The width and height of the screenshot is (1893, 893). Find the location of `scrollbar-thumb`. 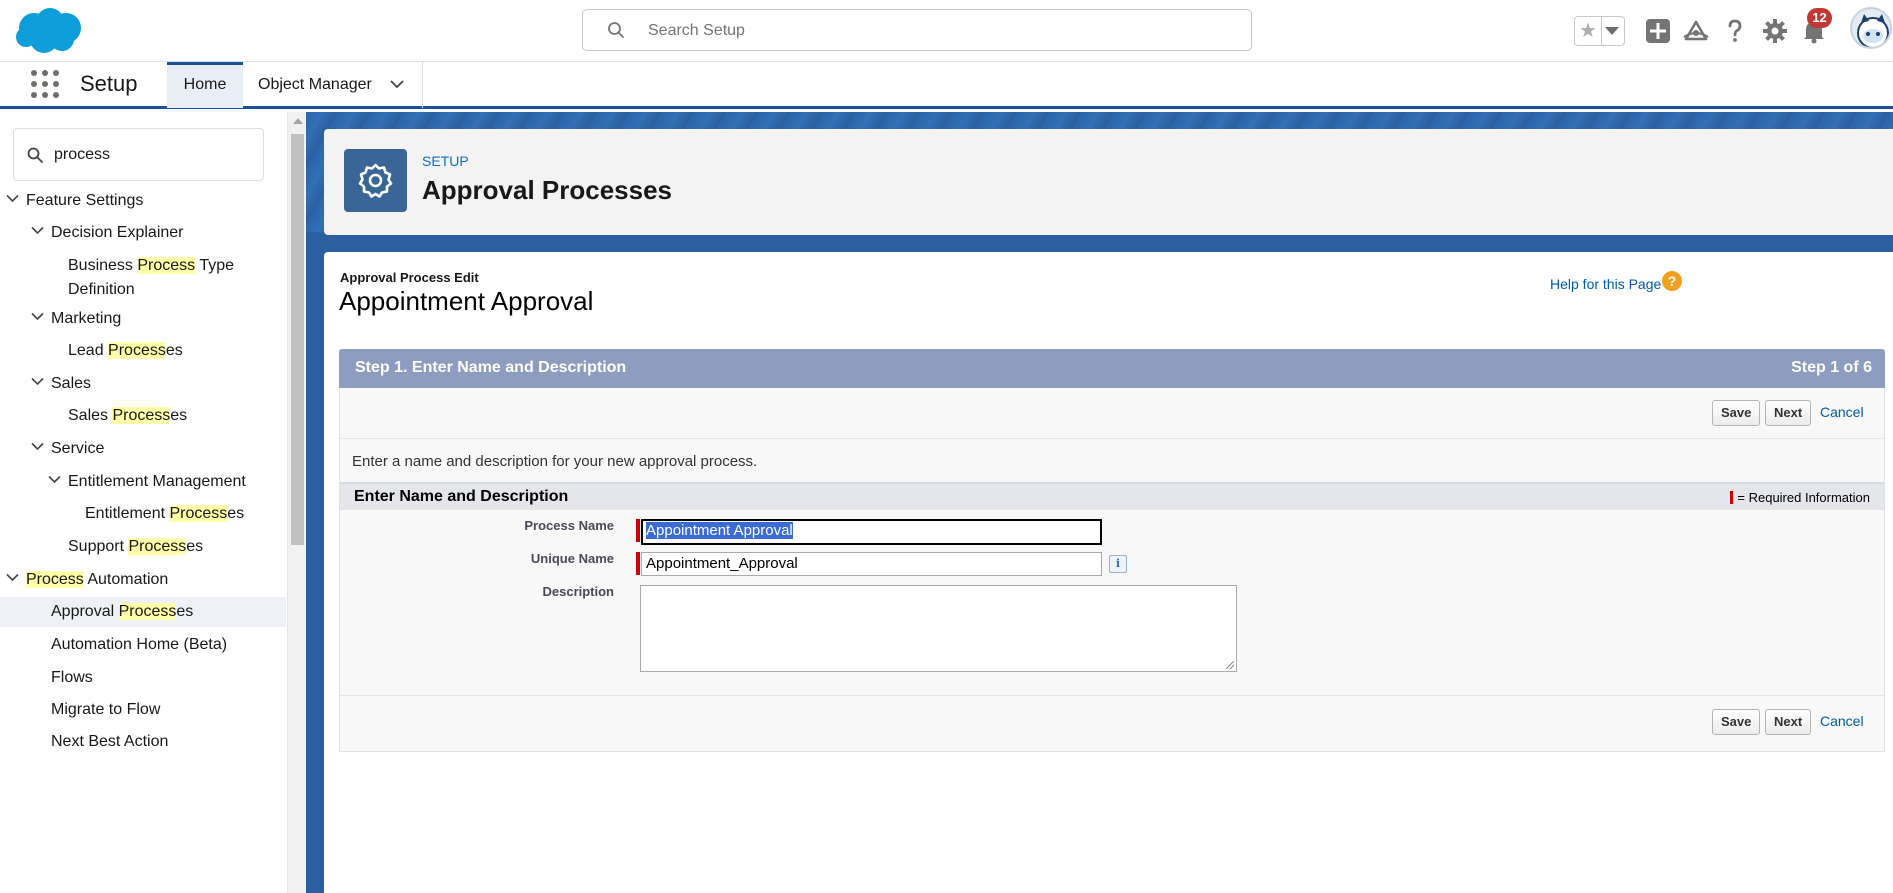

scrollbar-thumb is located at coordinates (297, 339).